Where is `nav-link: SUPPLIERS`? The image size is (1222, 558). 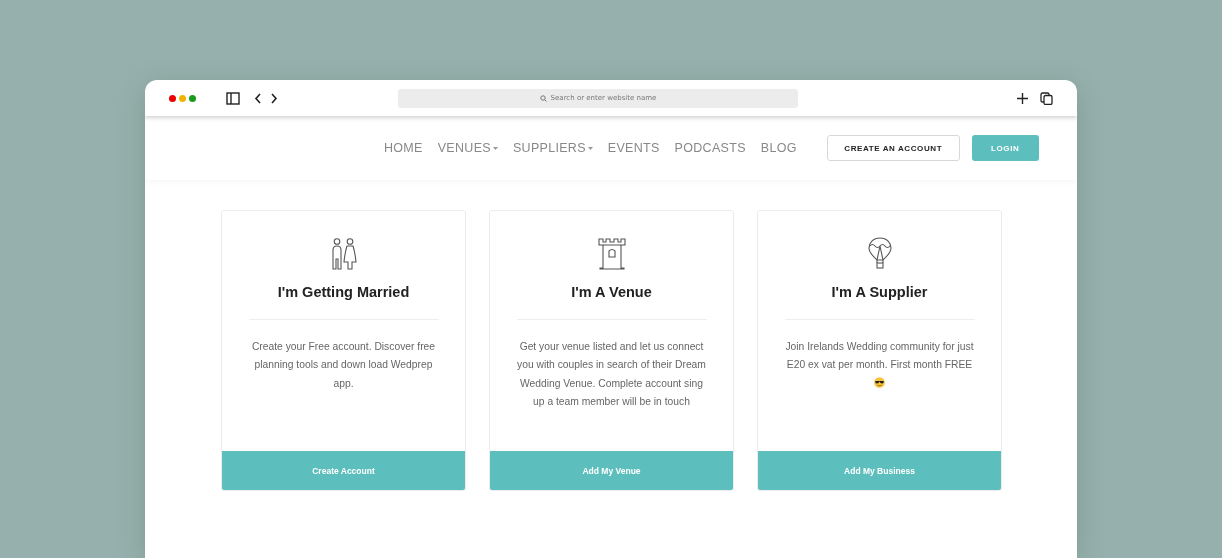
nav-link: SUPPLIERS is located at coordinates (552, 148).